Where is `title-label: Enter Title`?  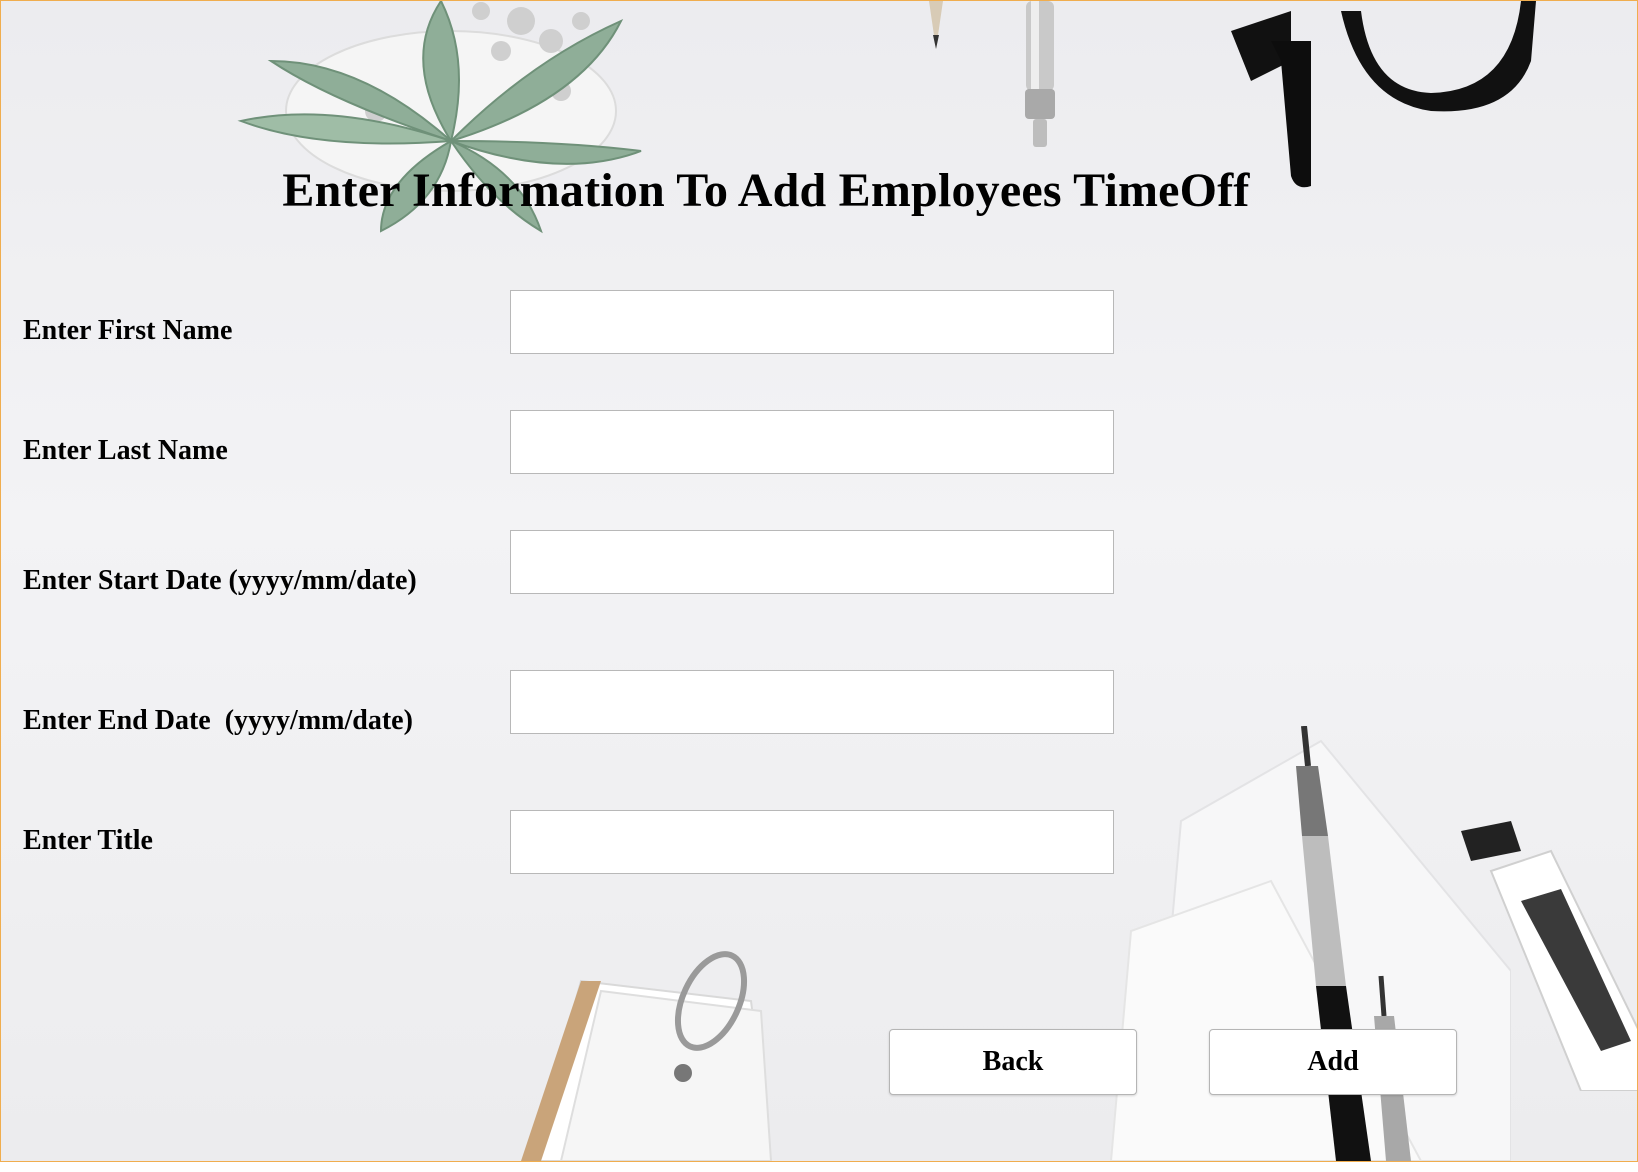 title-label: Enter Title is located at coordinates (88, 840).